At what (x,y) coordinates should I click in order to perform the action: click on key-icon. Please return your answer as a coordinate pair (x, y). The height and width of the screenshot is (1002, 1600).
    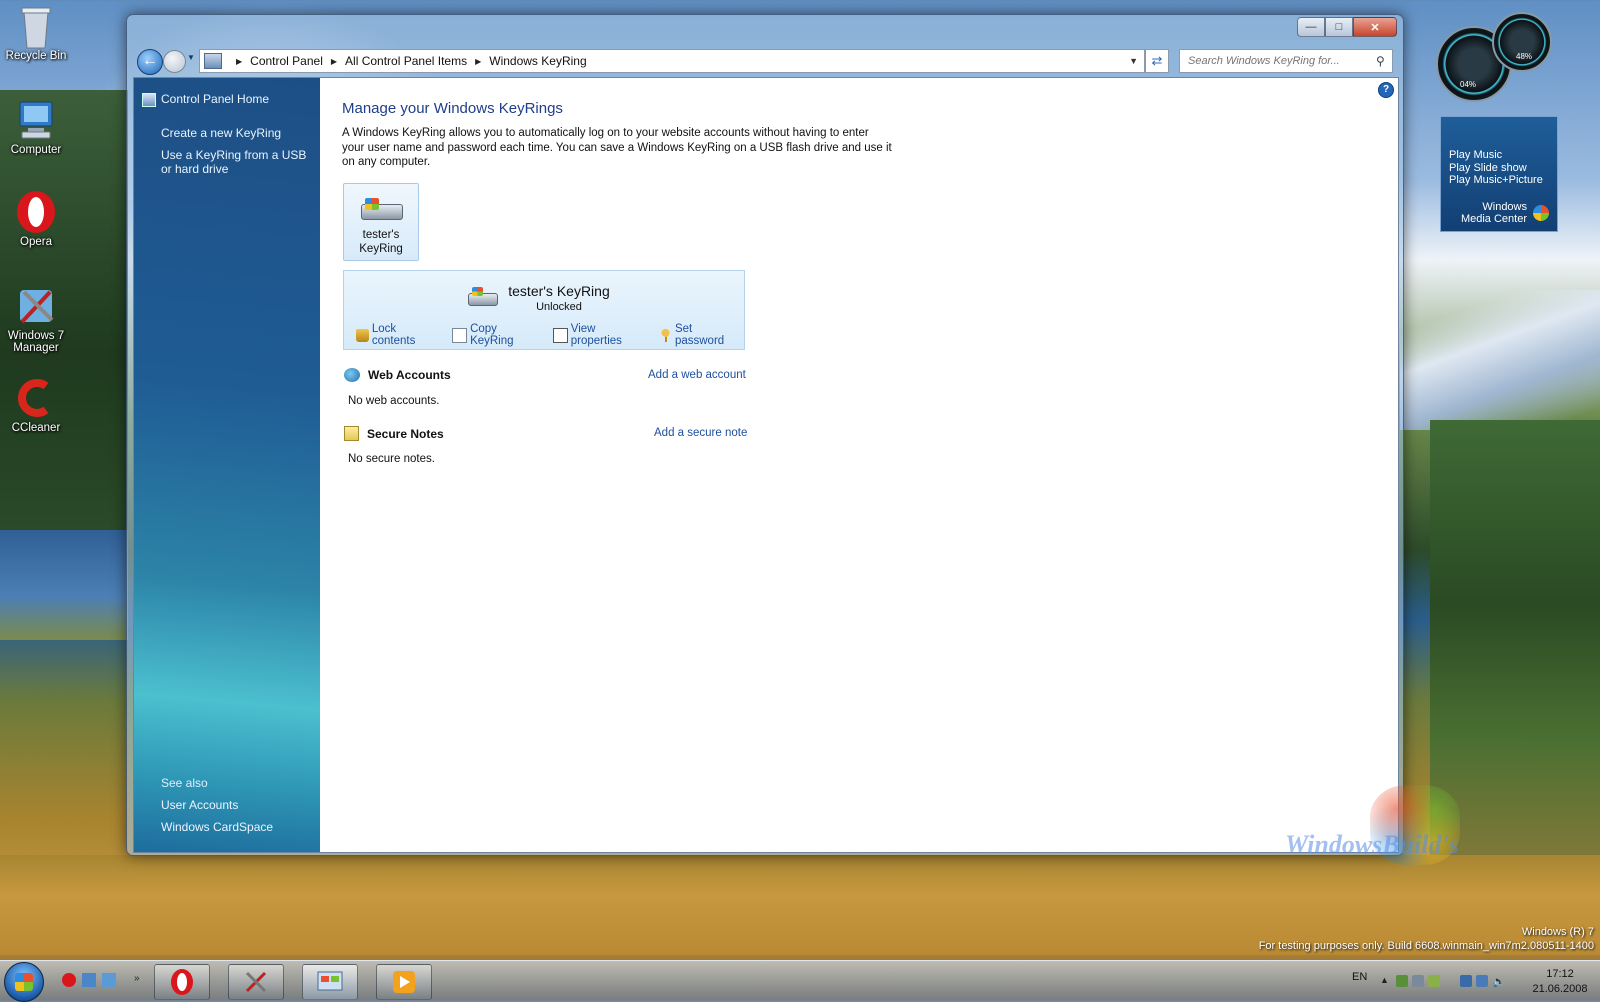
    Looking at the image, I should click on (665, 335).